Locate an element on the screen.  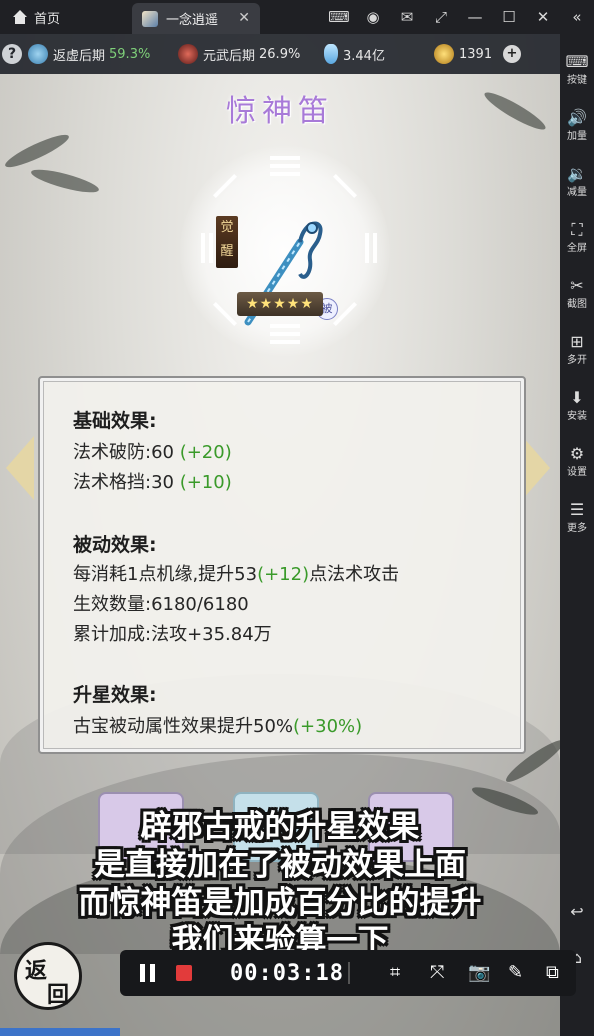
sidebar-item-label: 按键 is located at coordinates (577, 80).